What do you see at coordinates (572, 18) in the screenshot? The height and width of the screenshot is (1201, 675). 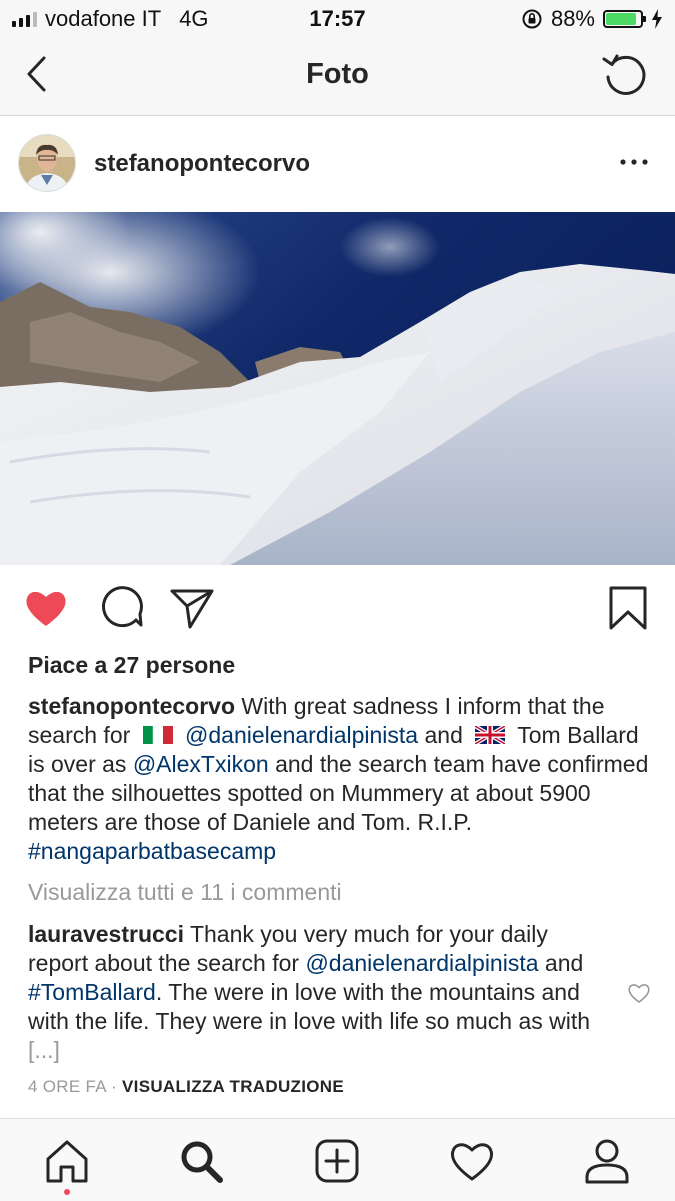 I see `battery-percent: 88%` at bounding box center [572, 18].